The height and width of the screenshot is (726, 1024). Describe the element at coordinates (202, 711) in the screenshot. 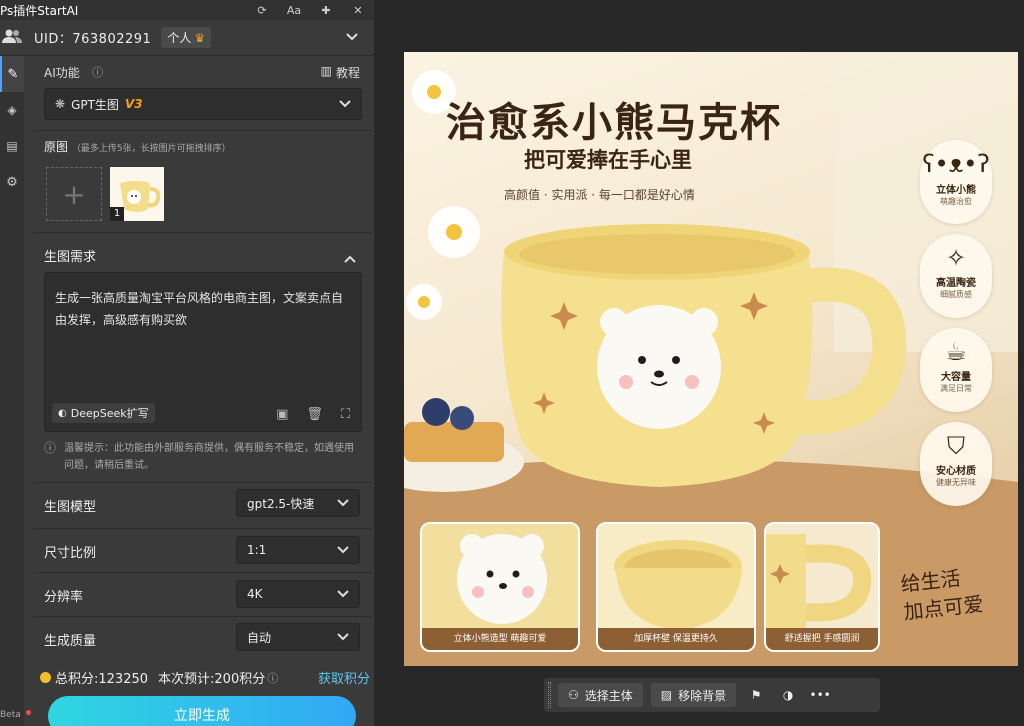

I see `generate-button: 立即生成` at that location.